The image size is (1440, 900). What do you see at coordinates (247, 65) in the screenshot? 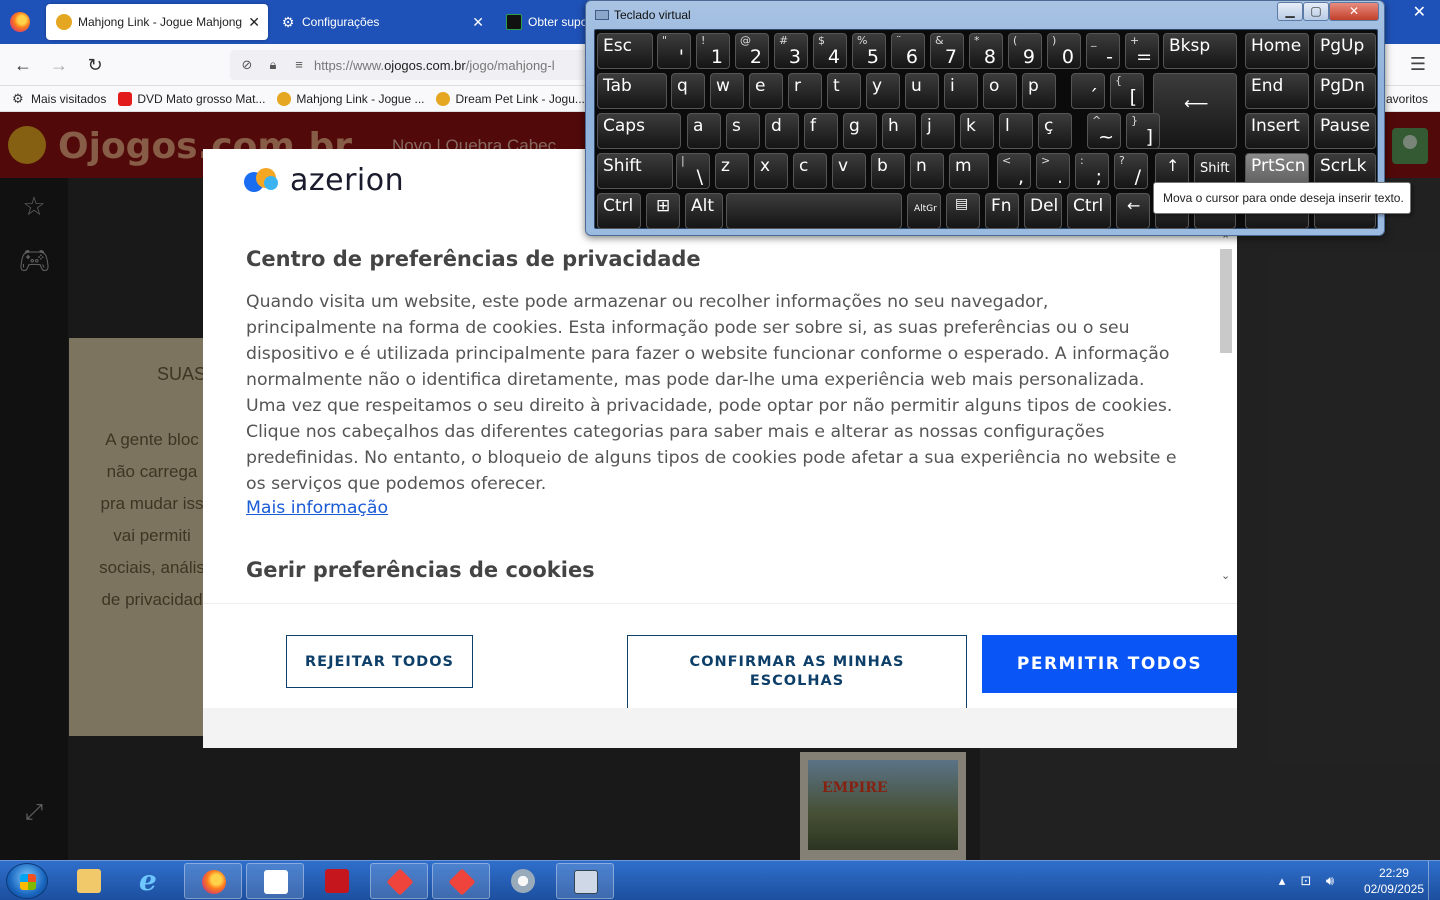
I see `tracking-protection-icon: ⊘` at bounding box center [247, 65].